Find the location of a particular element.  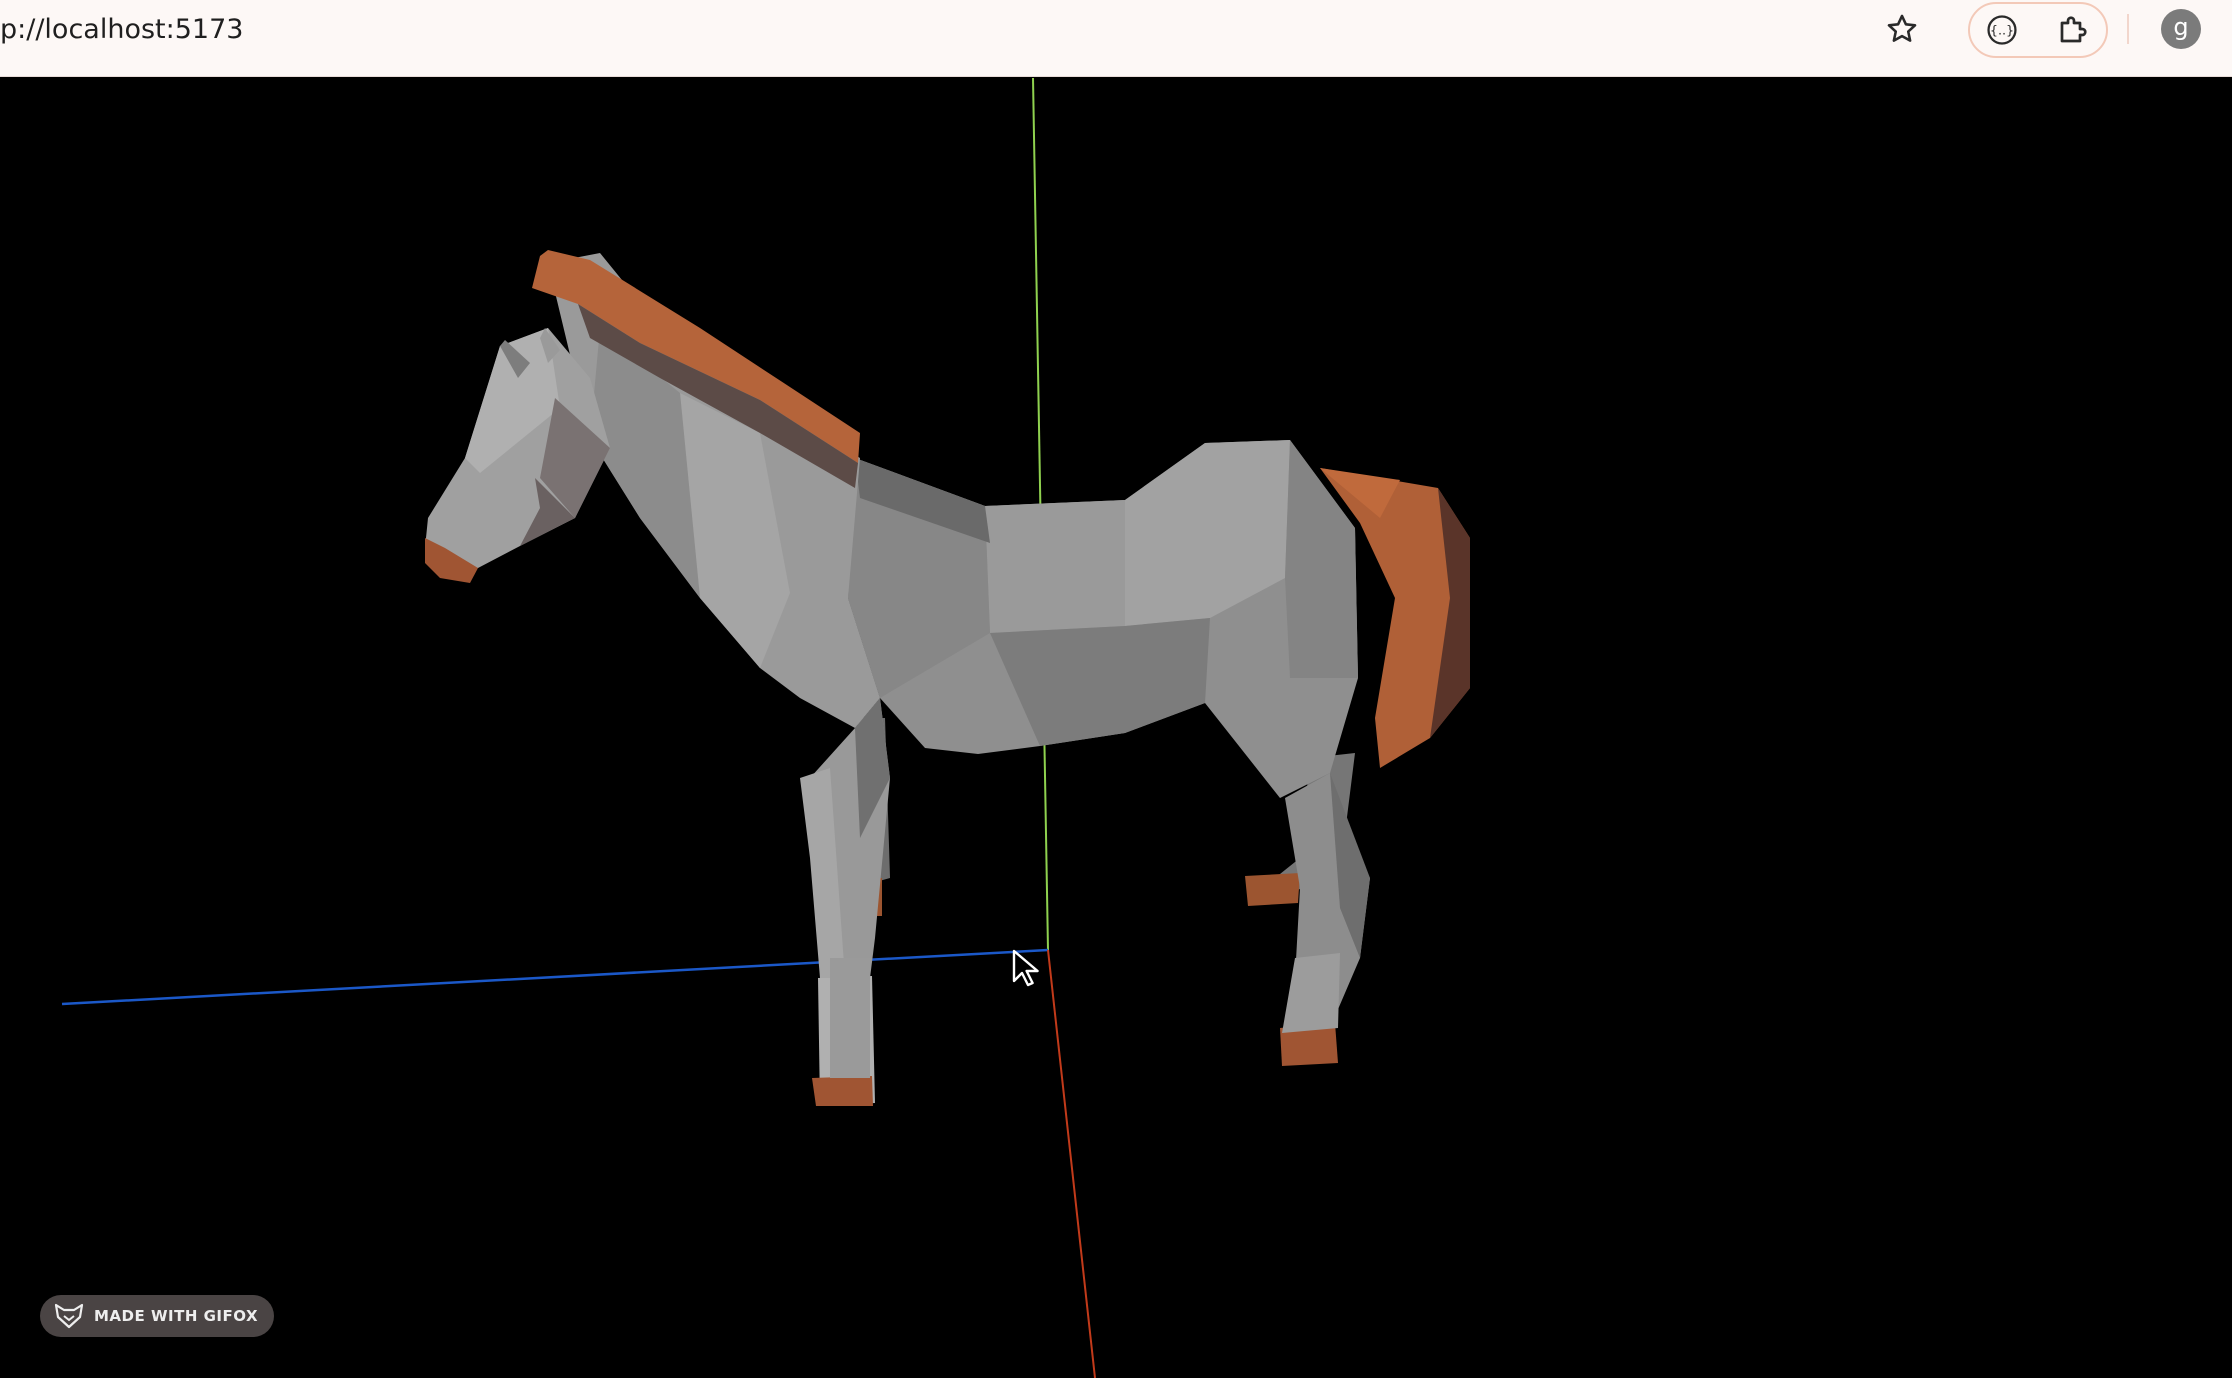

puzzle-icon is located at coordinates (2074, 29).